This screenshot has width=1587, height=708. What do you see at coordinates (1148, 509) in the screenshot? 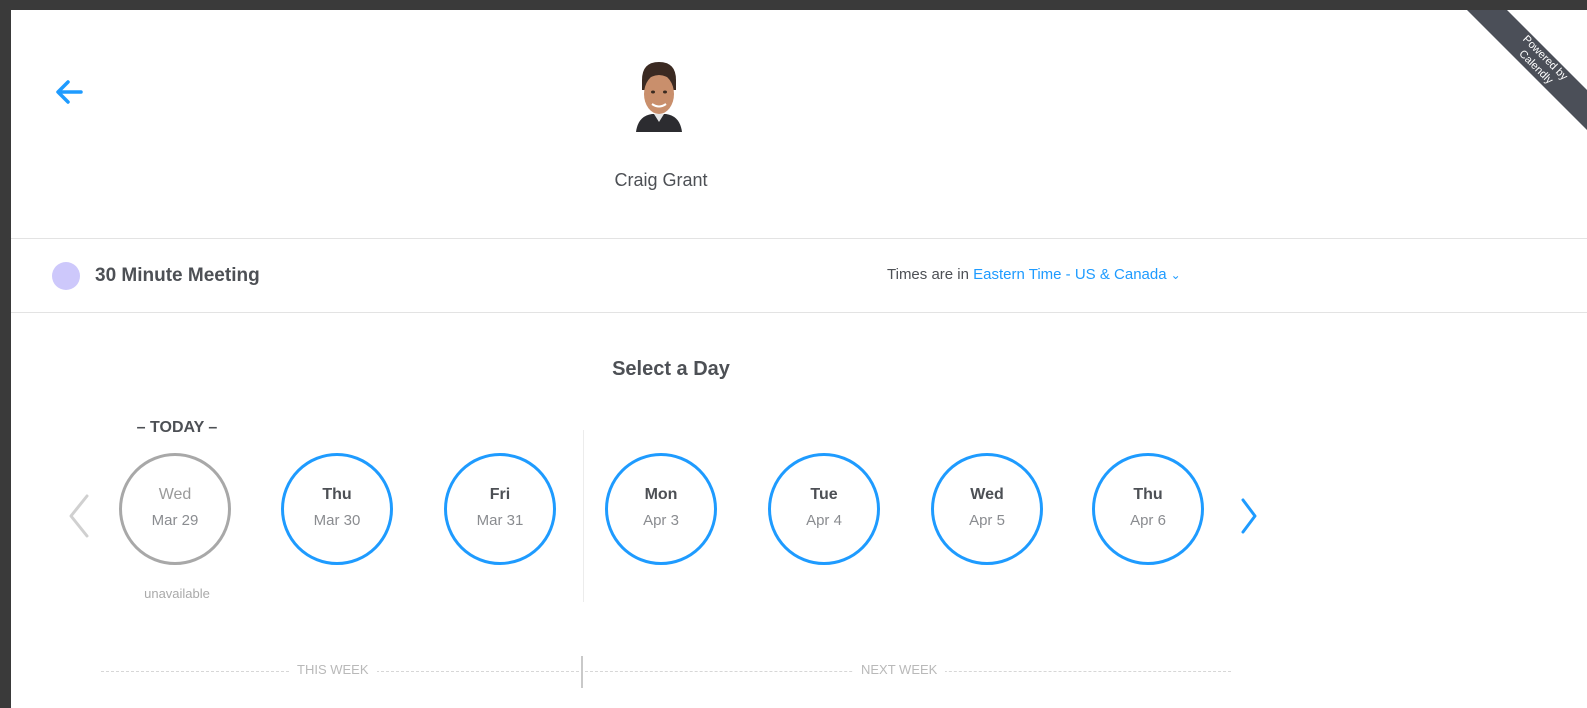
I see `day-thu-apr-6: Thu Apr 6` at bounding box center [1148, 509].